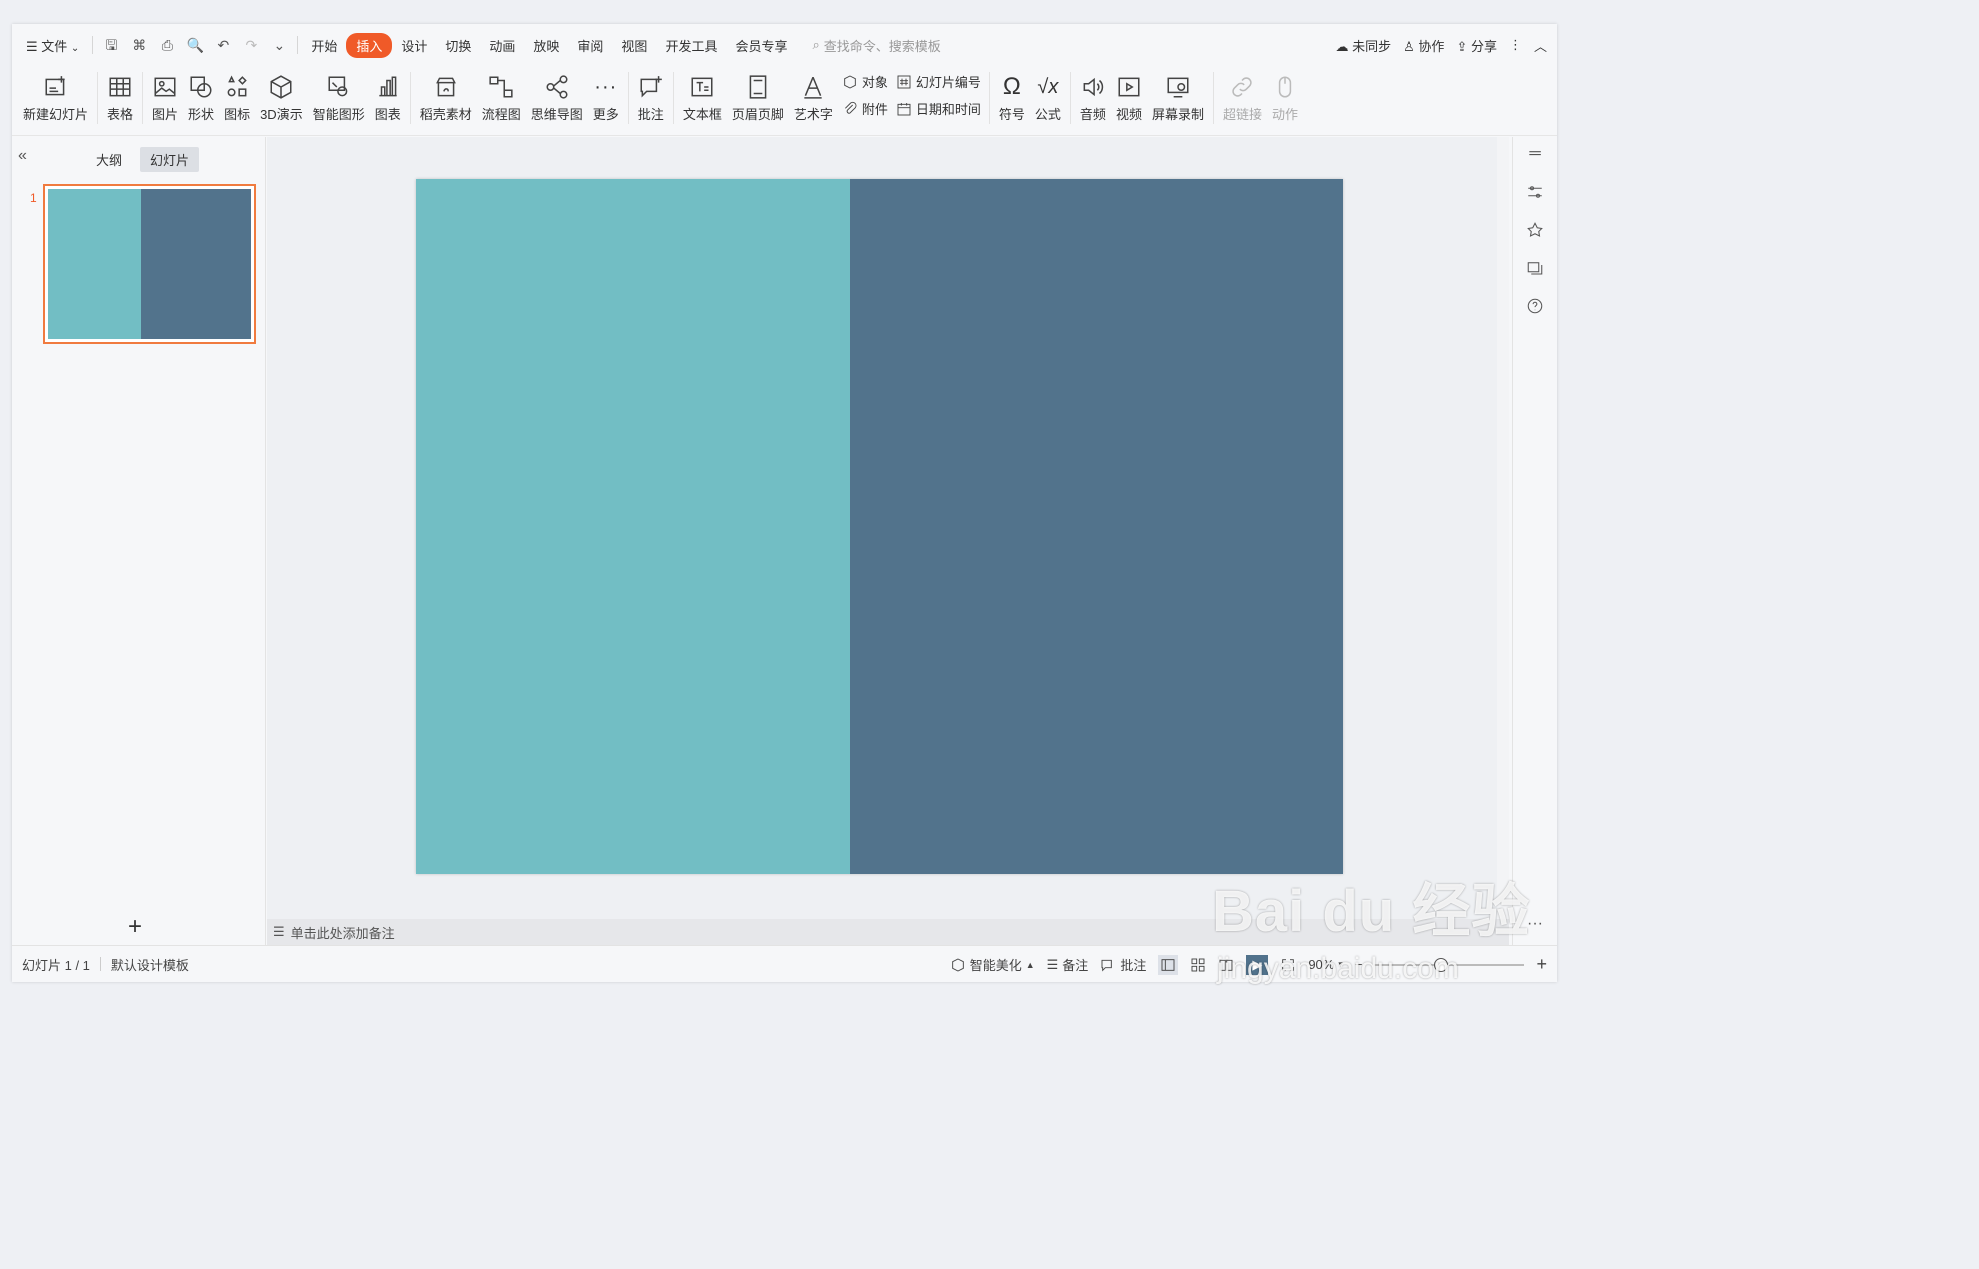  Describe the element at coordinates (702, 94) in the screenshot. I see `textbox-button: 文本框` at that location.